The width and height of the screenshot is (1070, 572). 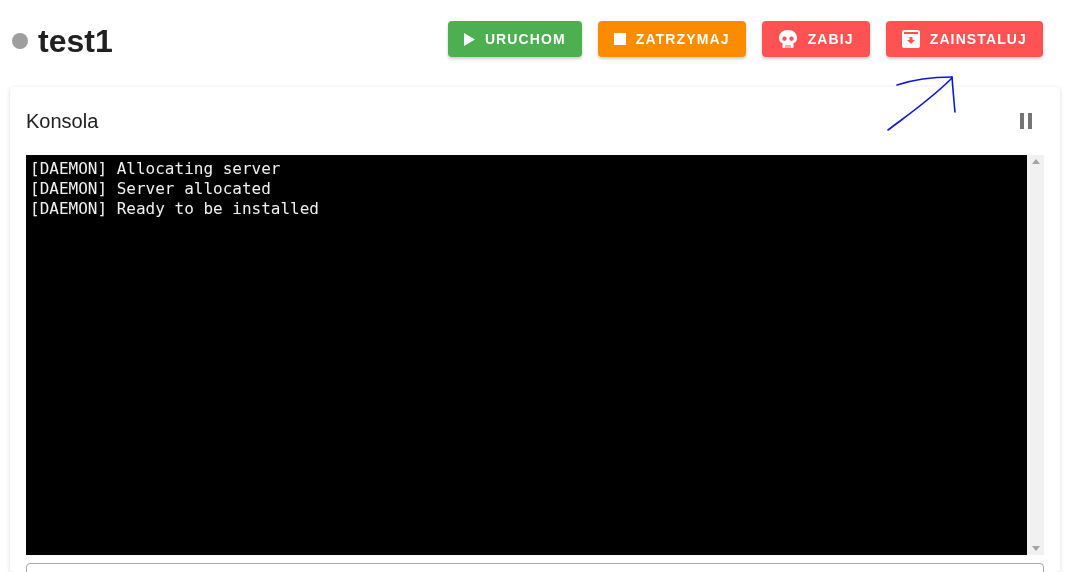 I want to click on action-button: ZAINSTALUJ, so click(x=964, y=39).